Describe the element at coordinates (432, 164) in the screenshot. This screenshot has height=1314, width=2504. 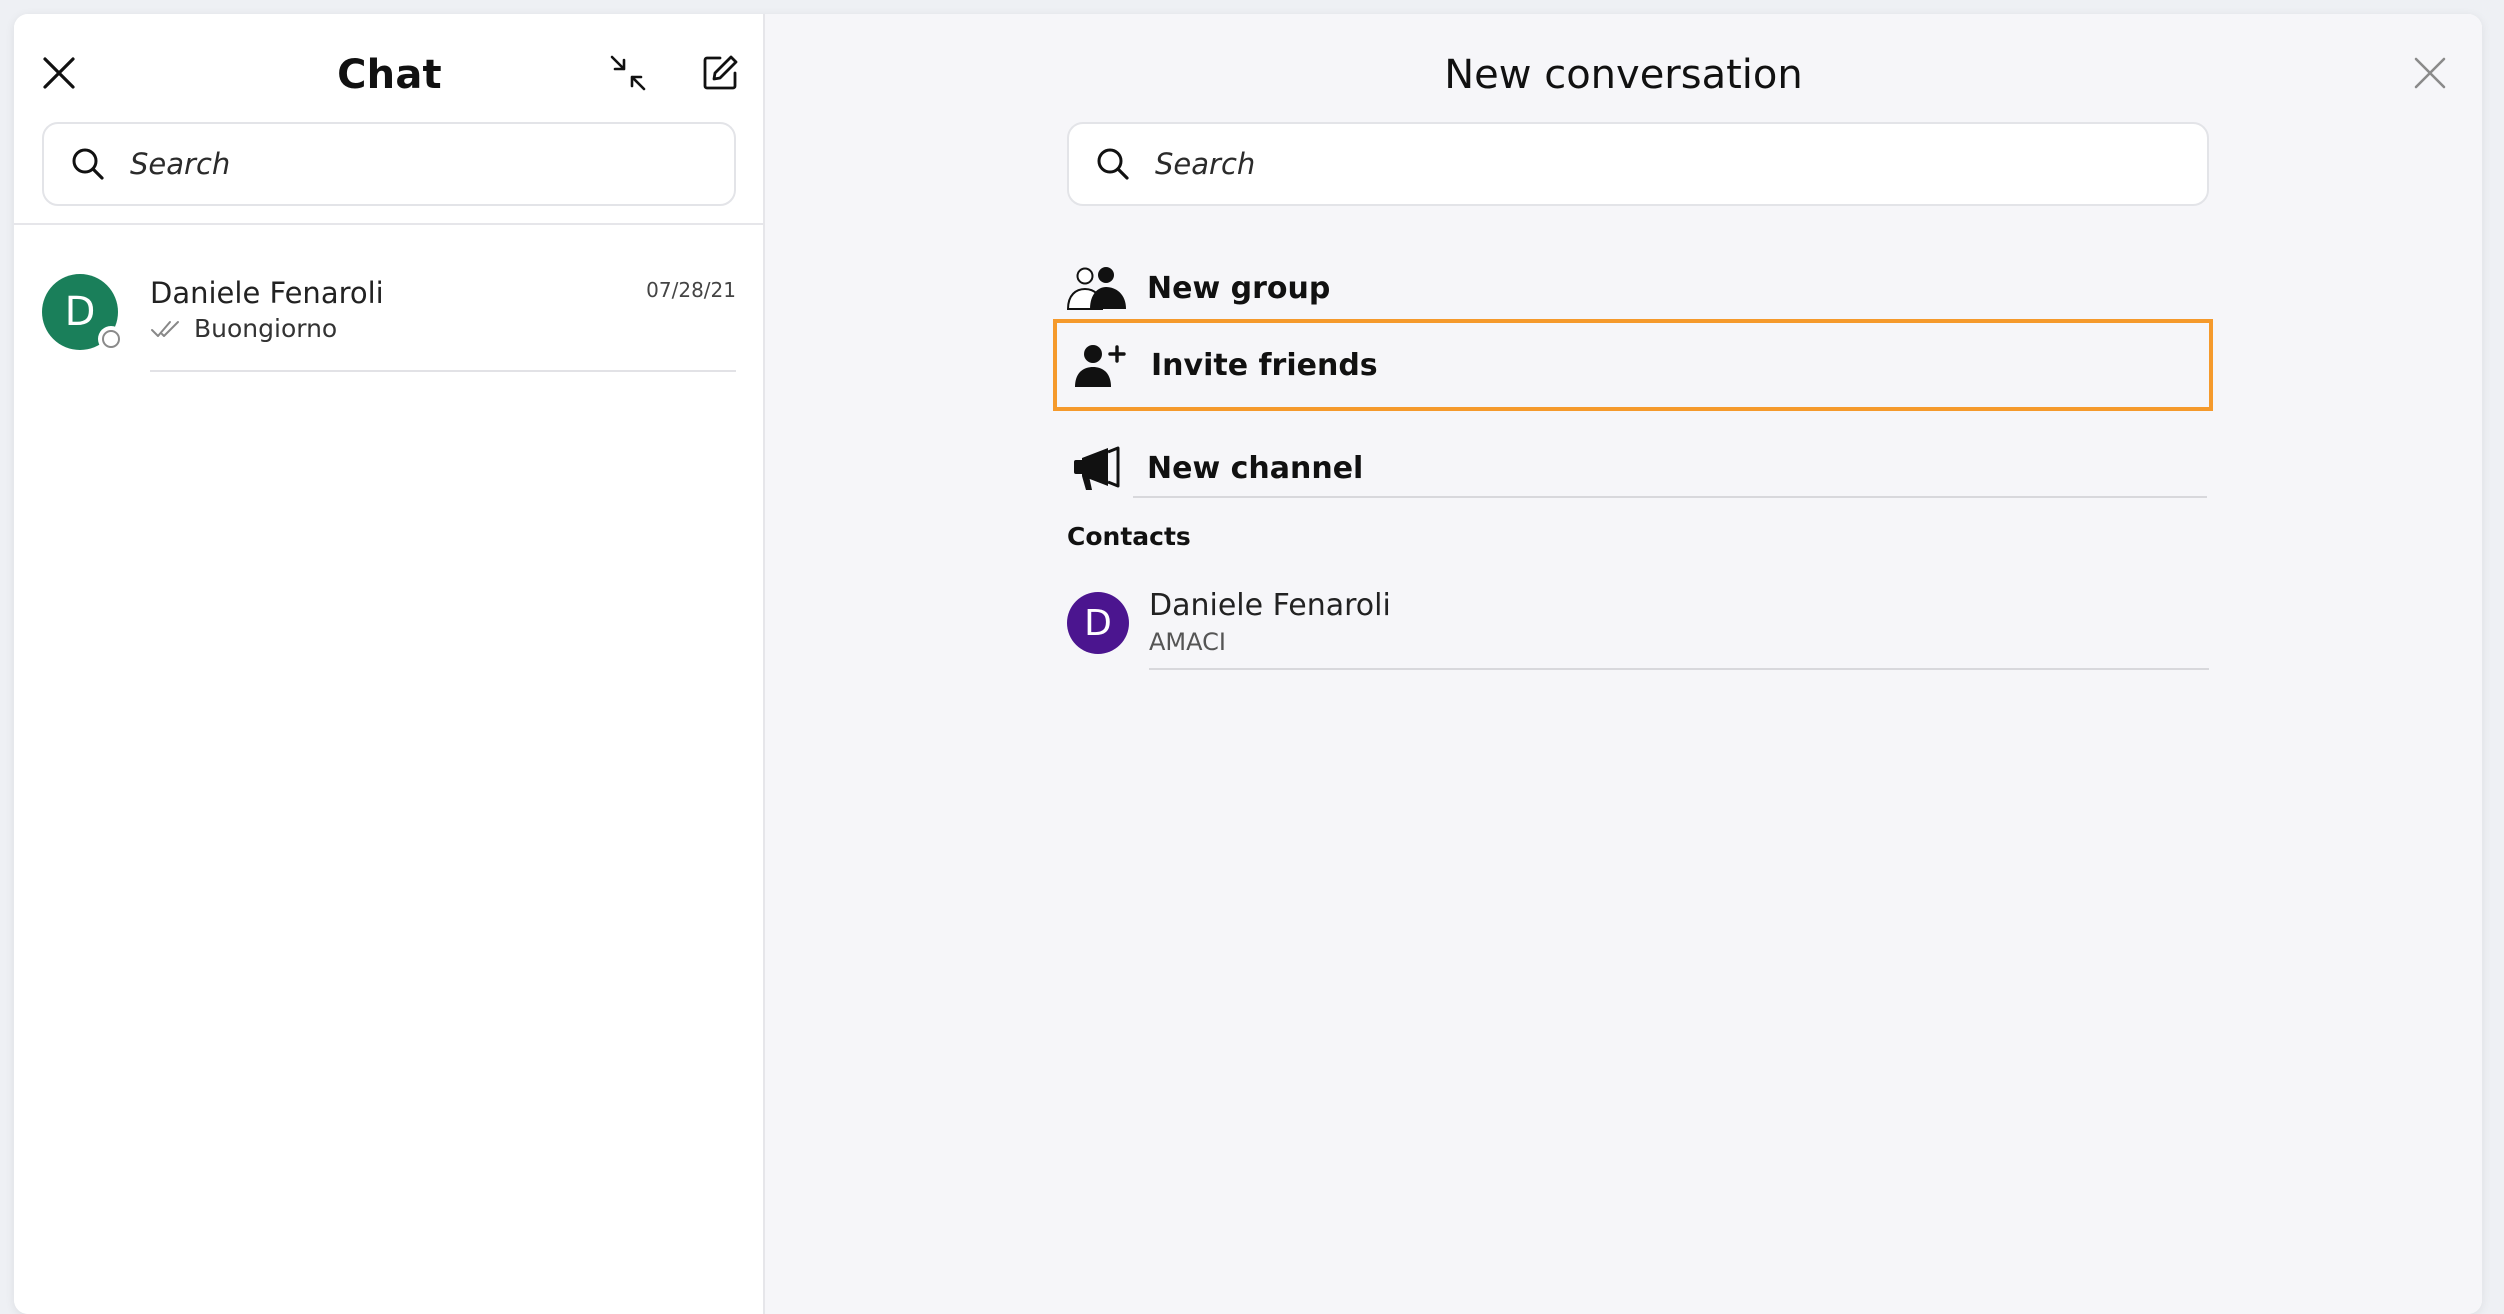
I see `chat-search-input` at that location.